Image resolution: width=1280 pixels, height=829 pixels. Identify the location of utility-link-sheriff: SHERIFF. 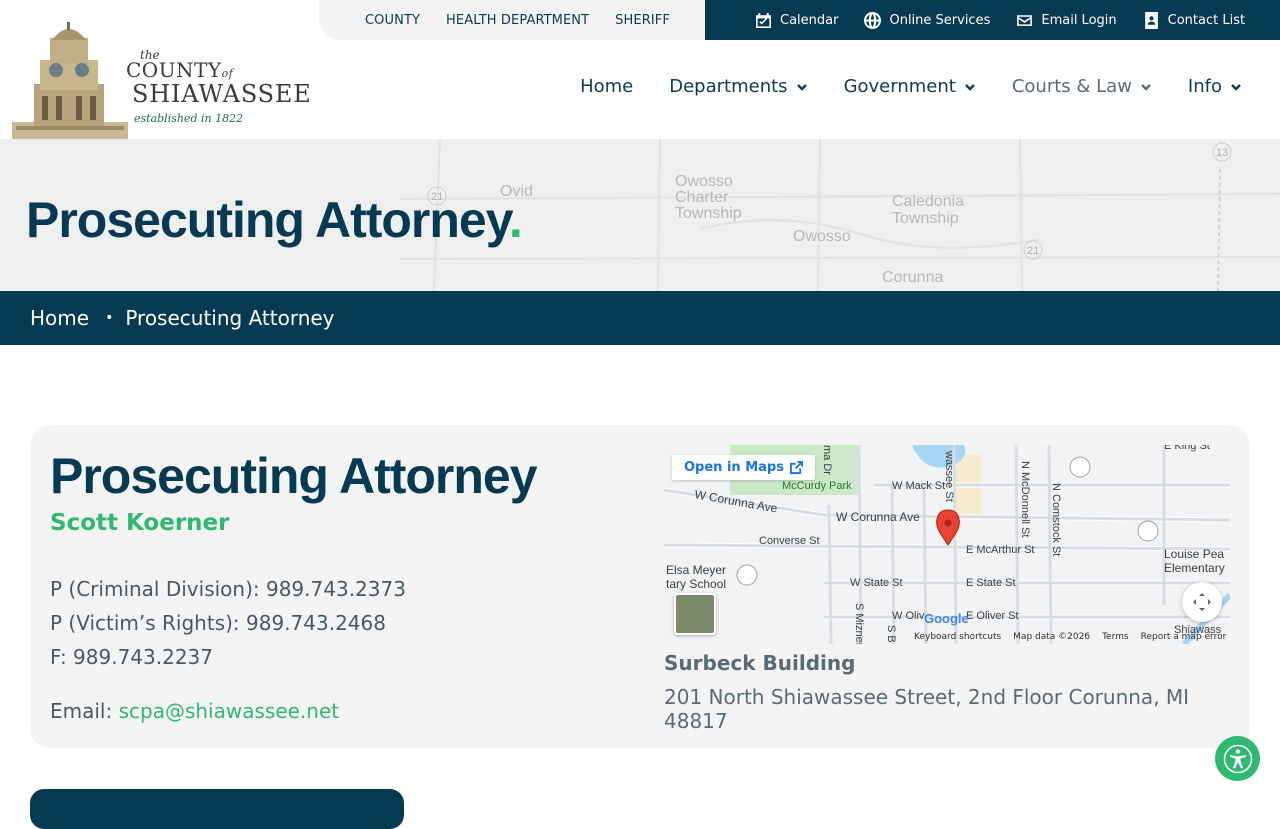
(642, 20).